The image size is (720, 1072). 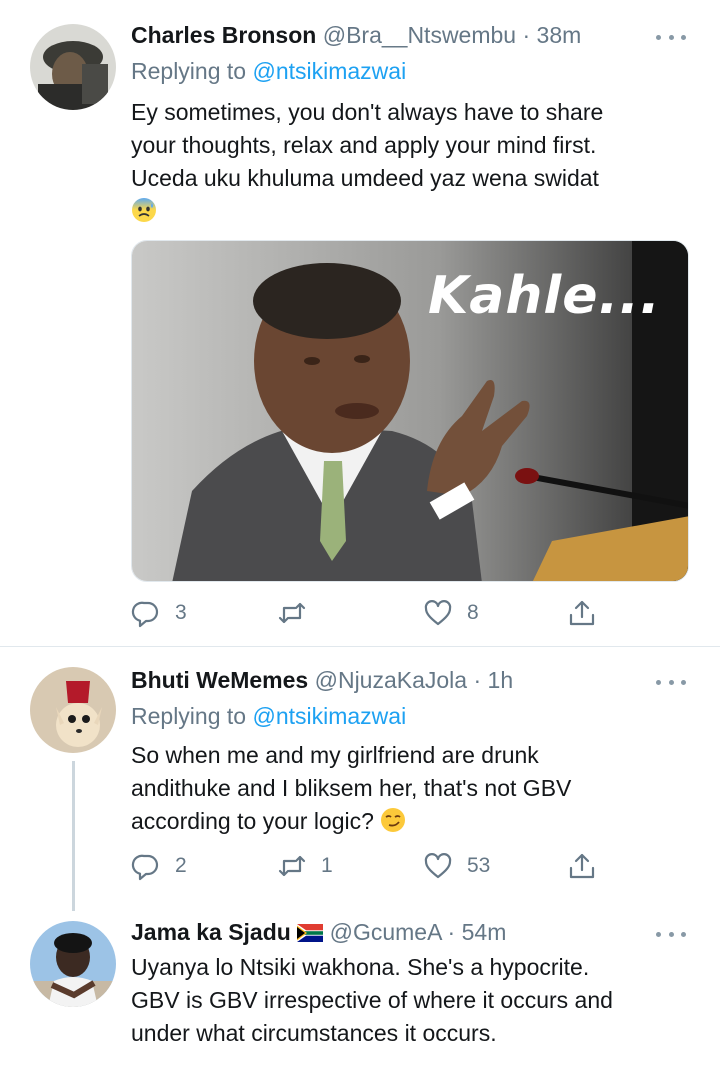 What do you see at coordinates (365, 178) in the screenshot?
I see `tweet-text-line: Uceda uku khuluma umdeed yaz wena swidat` at bounding box center [365, 178].